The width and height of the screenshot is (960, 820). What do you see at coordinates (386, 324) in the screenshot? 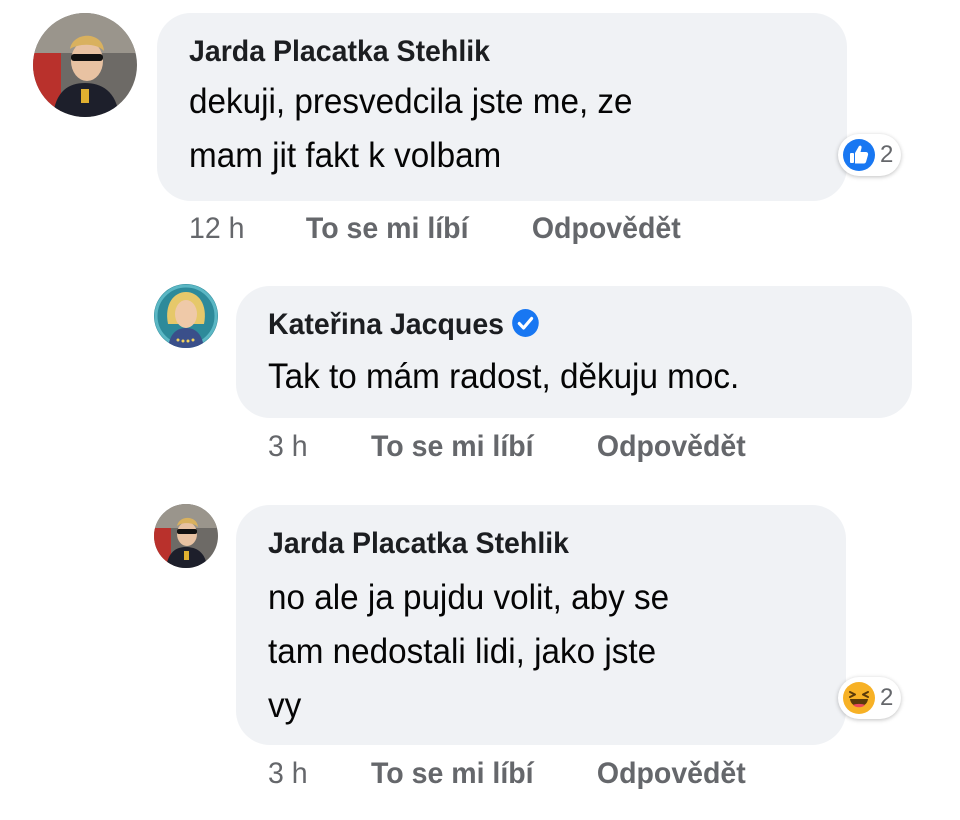
I see `author-name-text: Kateřina Jacques` at bounding box center [386, 324].